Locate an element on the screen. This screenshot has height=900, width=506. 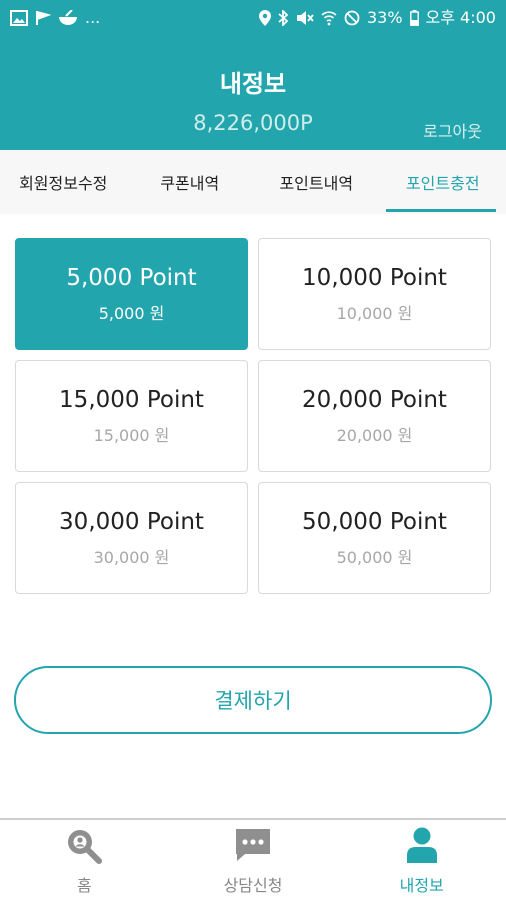
point-price: 15,000 원 is located at coordinates (131, 435).